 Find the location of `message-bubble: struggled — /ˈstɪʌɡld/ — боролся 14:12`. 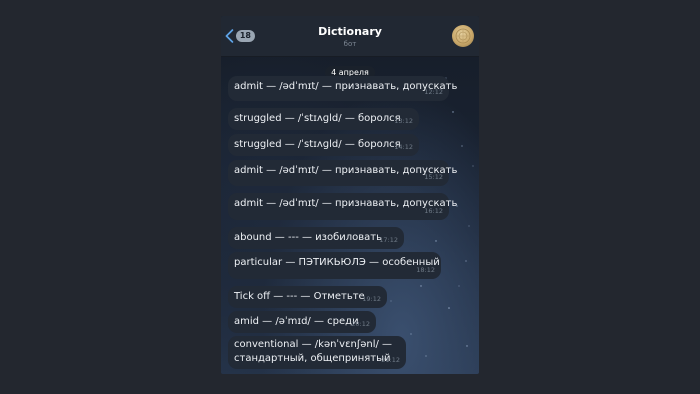

message-bubble: struggled — /ˈstɪʌɡld/ — боролся 14:12 is located at coordinates (323, 145).